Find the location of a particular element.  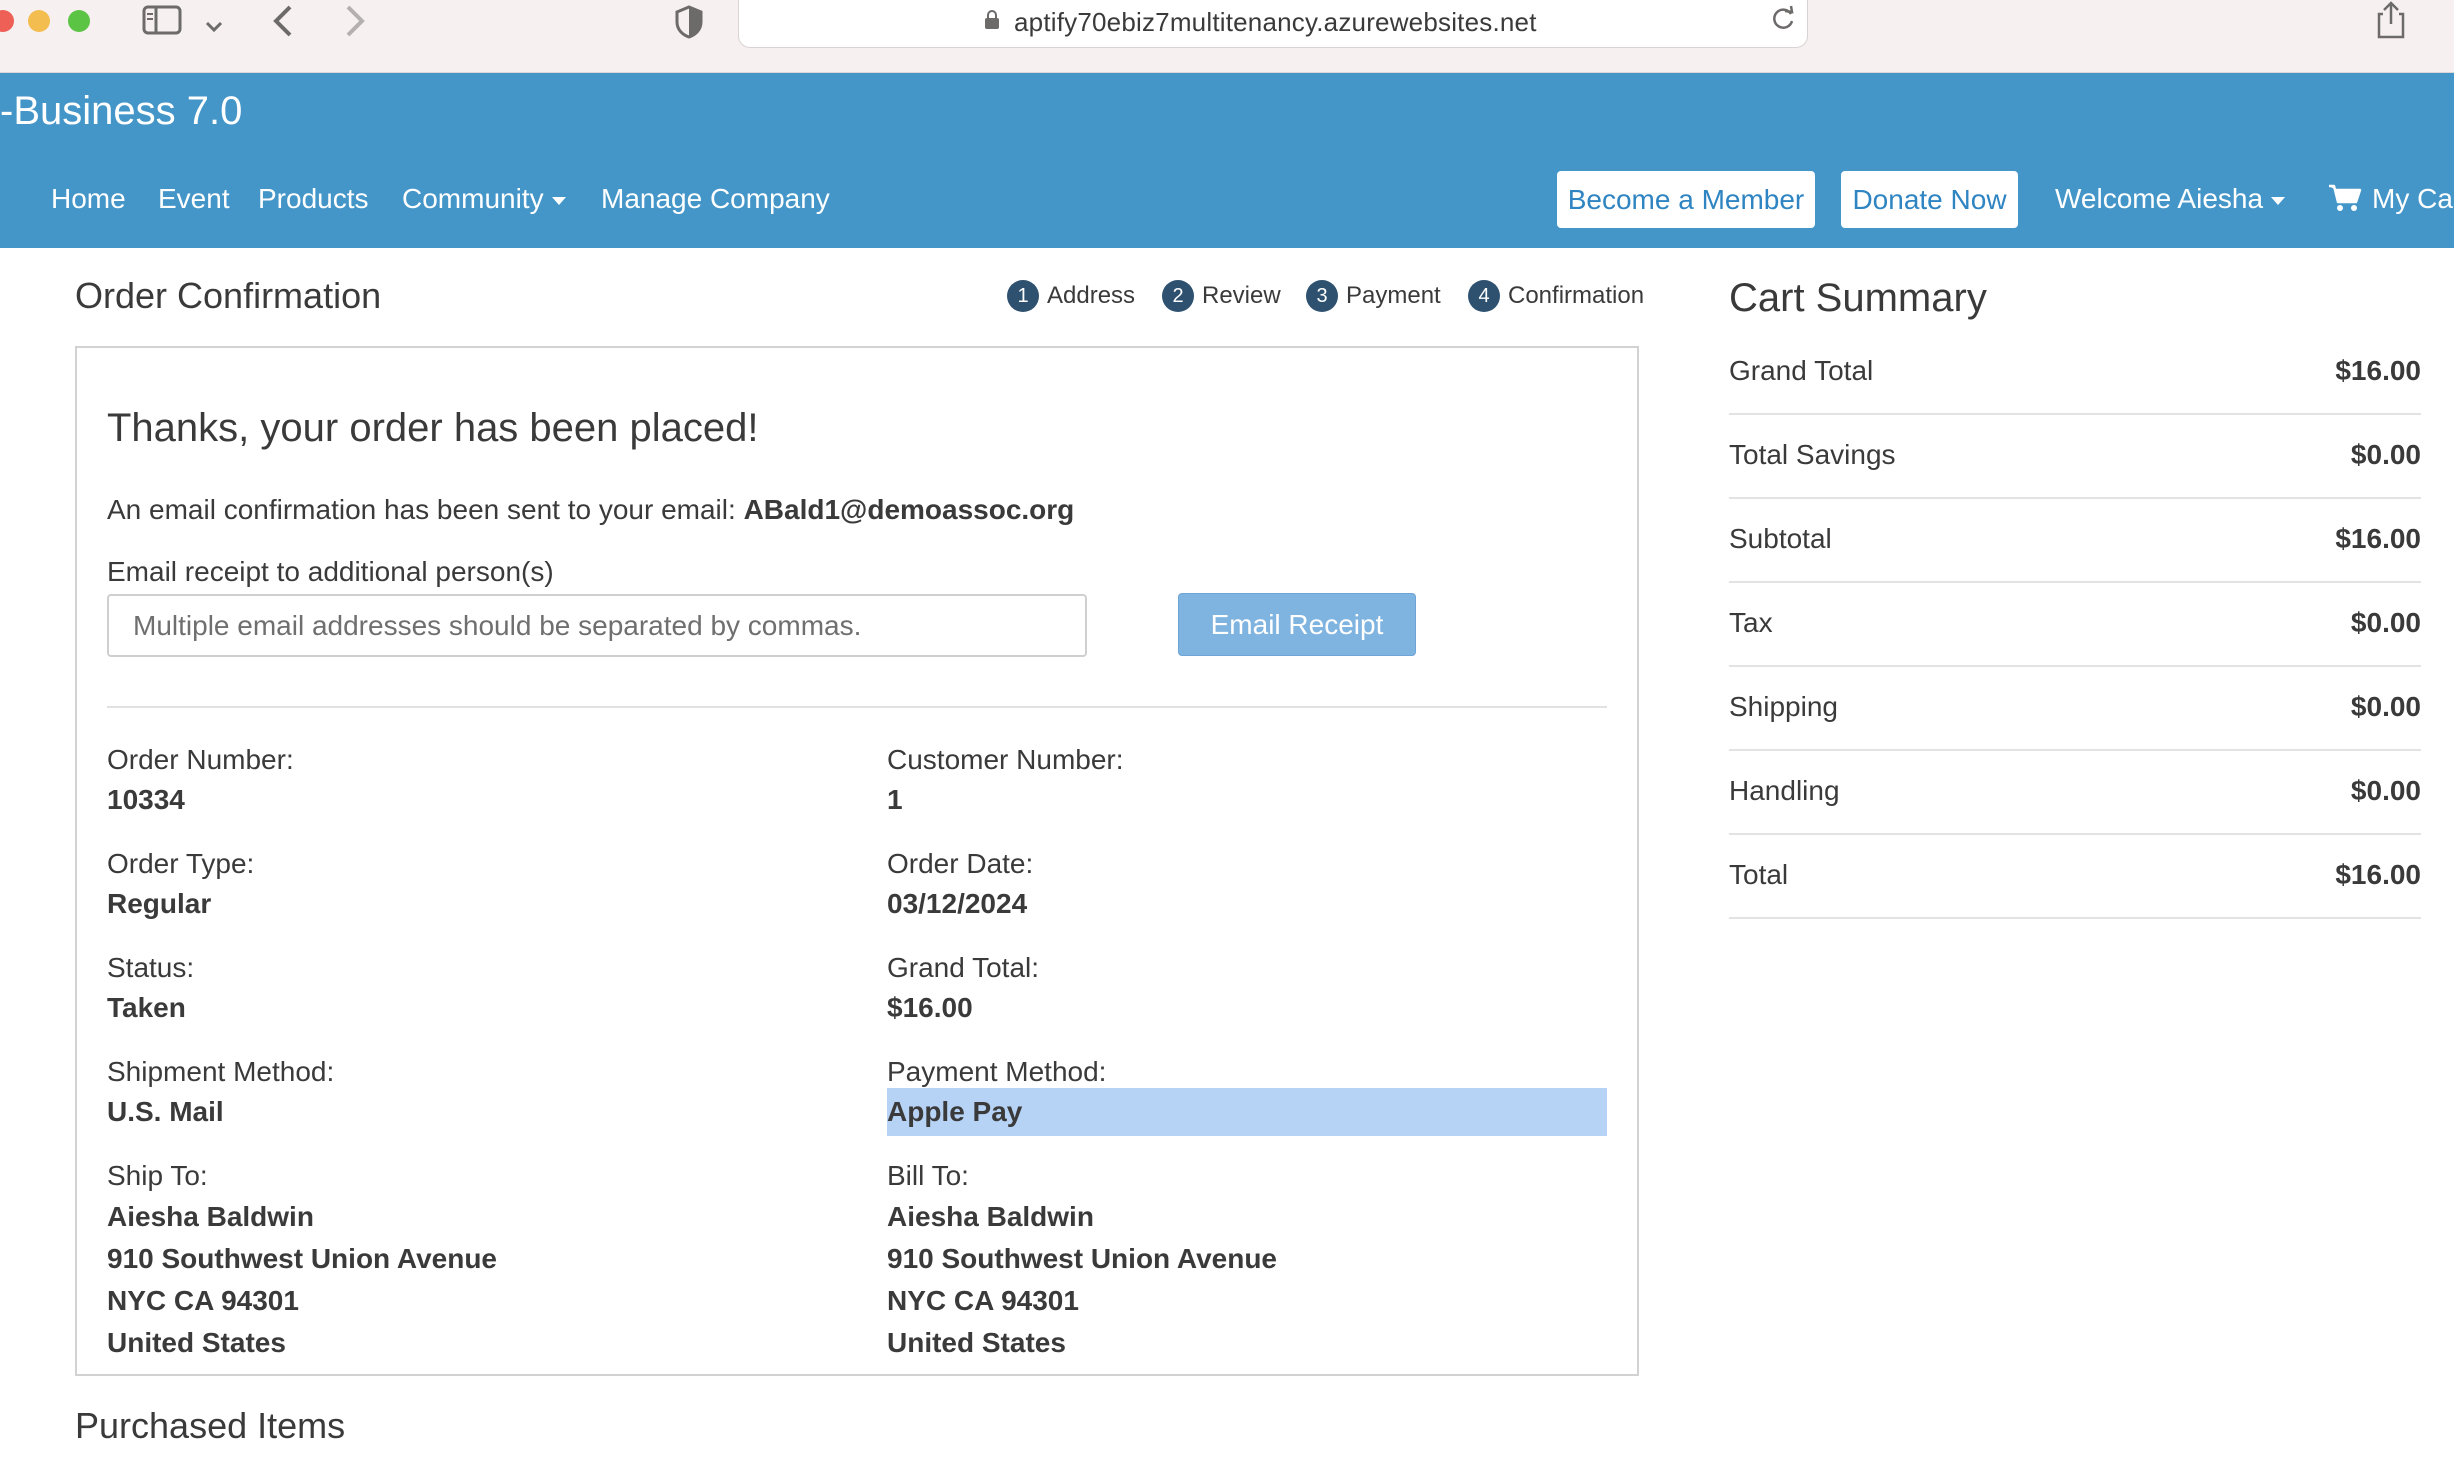

customer-number-field: Customer Number: 1 is located at coordinates (1247, 780).